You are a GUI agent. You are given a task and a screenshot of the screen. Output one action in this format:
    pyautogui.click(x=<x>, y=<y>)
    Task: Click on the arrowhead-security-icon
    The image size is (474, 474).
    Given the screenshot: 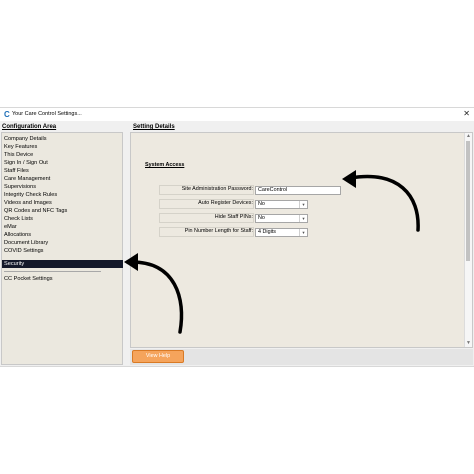 What is the action you would take?
    pyautogui.click(x=131, y=262)
    